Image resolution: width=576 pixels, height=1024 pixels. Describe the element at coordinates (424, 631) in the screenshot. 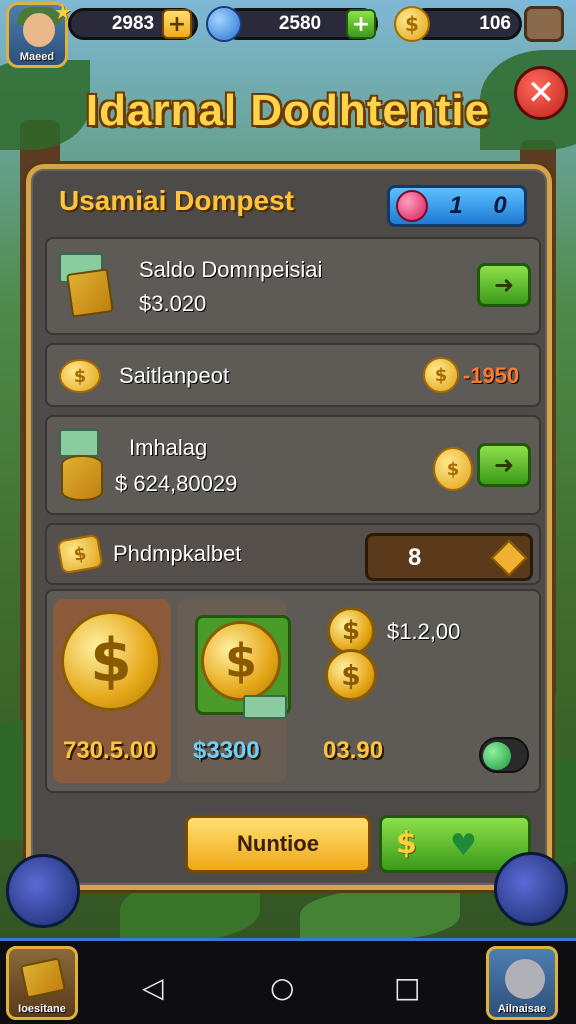

I see `offer-3-amount: $1.2,00` at that location.